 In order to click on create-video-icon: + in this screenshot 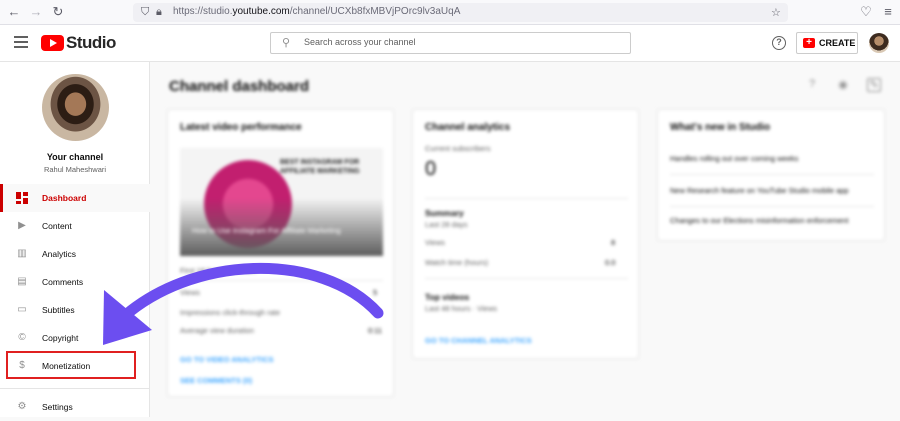, I will do `click(809, 43)`.